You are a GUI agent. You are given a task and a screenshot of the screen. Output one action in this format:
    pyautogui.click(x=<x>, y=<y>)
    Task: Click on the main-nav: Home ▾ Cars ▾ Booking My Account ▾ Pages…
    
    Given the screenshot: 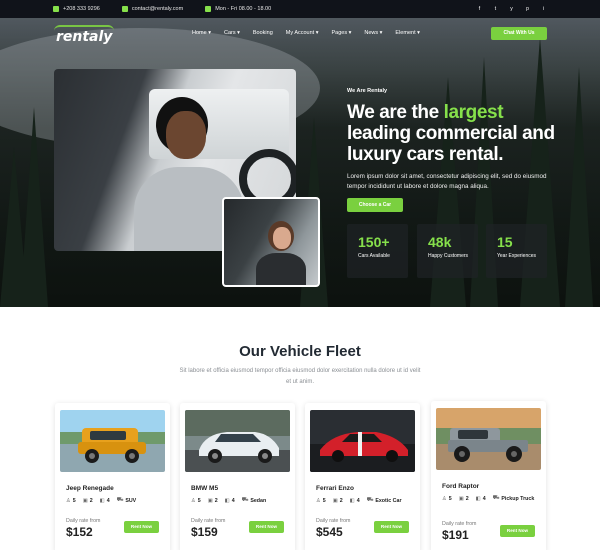 What is the action you would take?
    pyautogui.click(x=306, y=33)
    